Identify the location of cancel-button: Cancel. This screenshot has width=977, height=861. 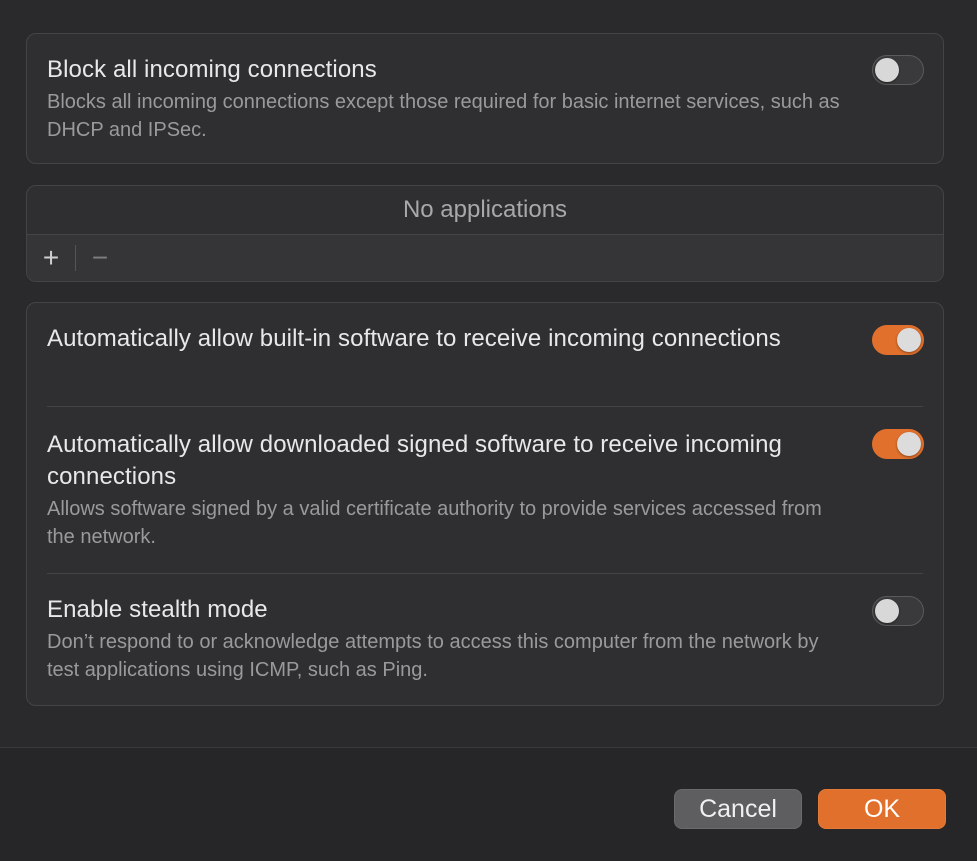
(738, 809).